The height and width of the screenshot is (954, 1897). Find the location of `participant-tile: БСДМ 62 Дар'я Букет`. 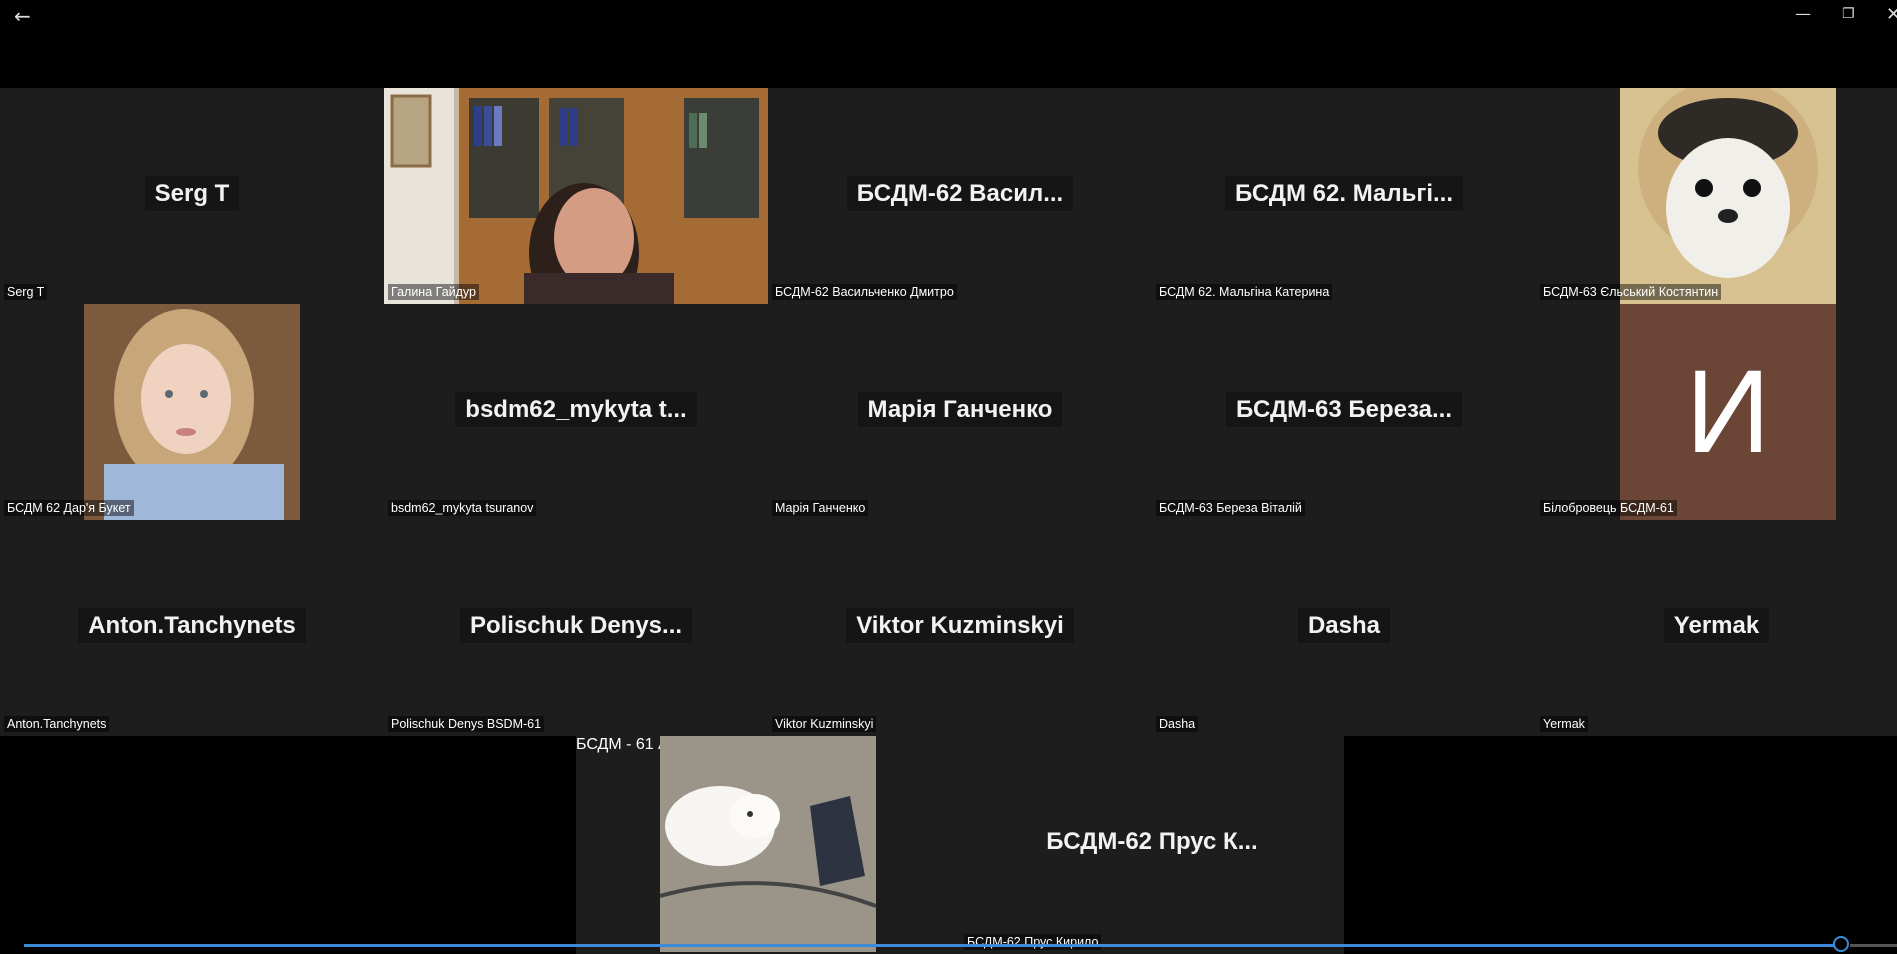

participant-tile: БСДМ 62 Дар'я Букет is located at coordinates (192, 412).